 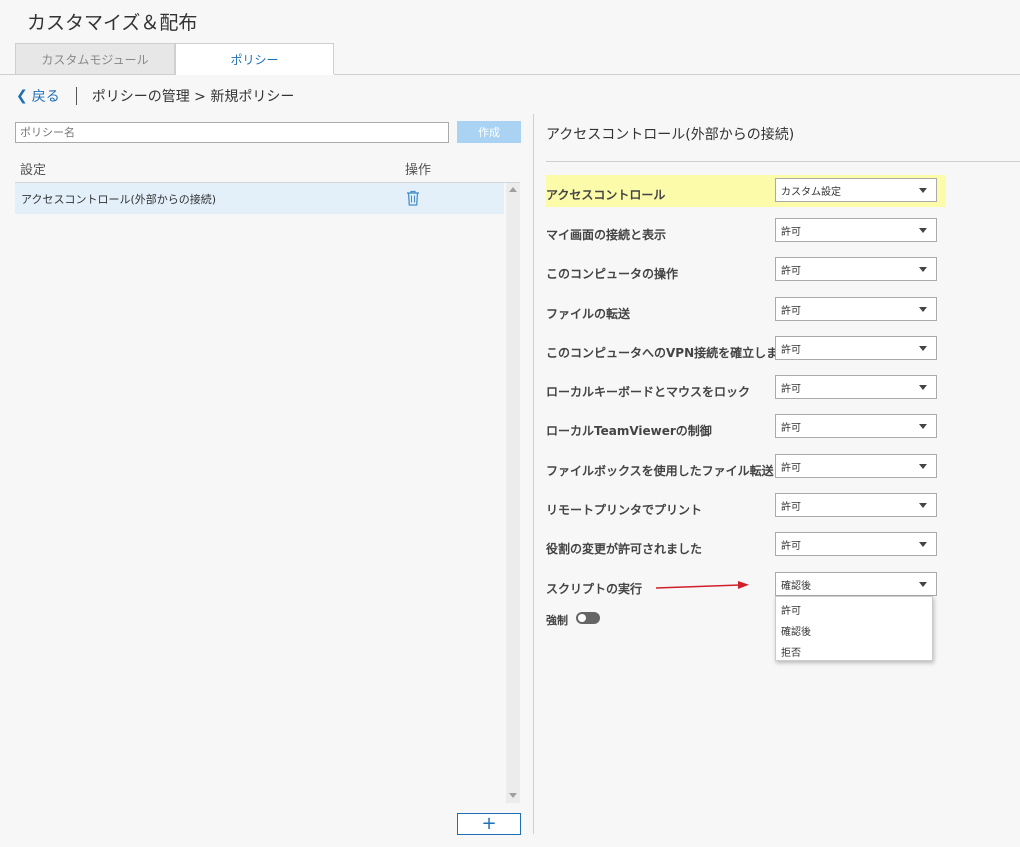 What do you see at coordinates (95, 59) in the screenshot?
I see `tab-custom-modules: カスタムモジュール` at bounding box center [95, 59].